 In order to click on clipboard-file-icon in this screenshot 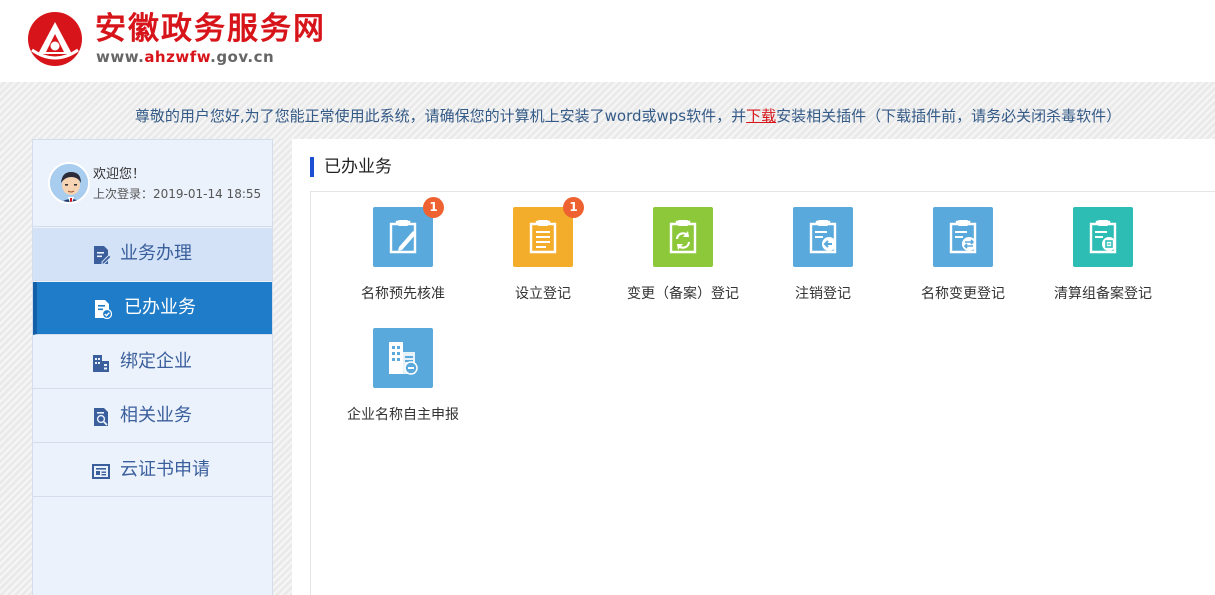, I will do `click(1103, 237)`.